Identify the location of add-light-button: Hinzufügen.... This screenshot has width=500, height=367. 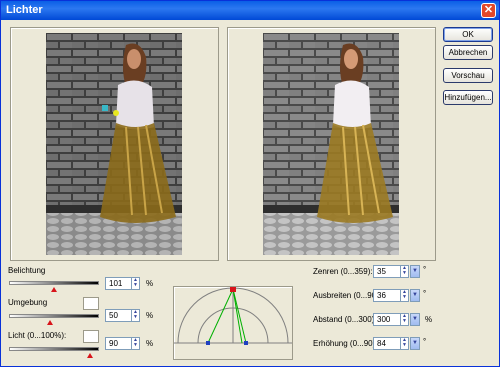
(468, 97).